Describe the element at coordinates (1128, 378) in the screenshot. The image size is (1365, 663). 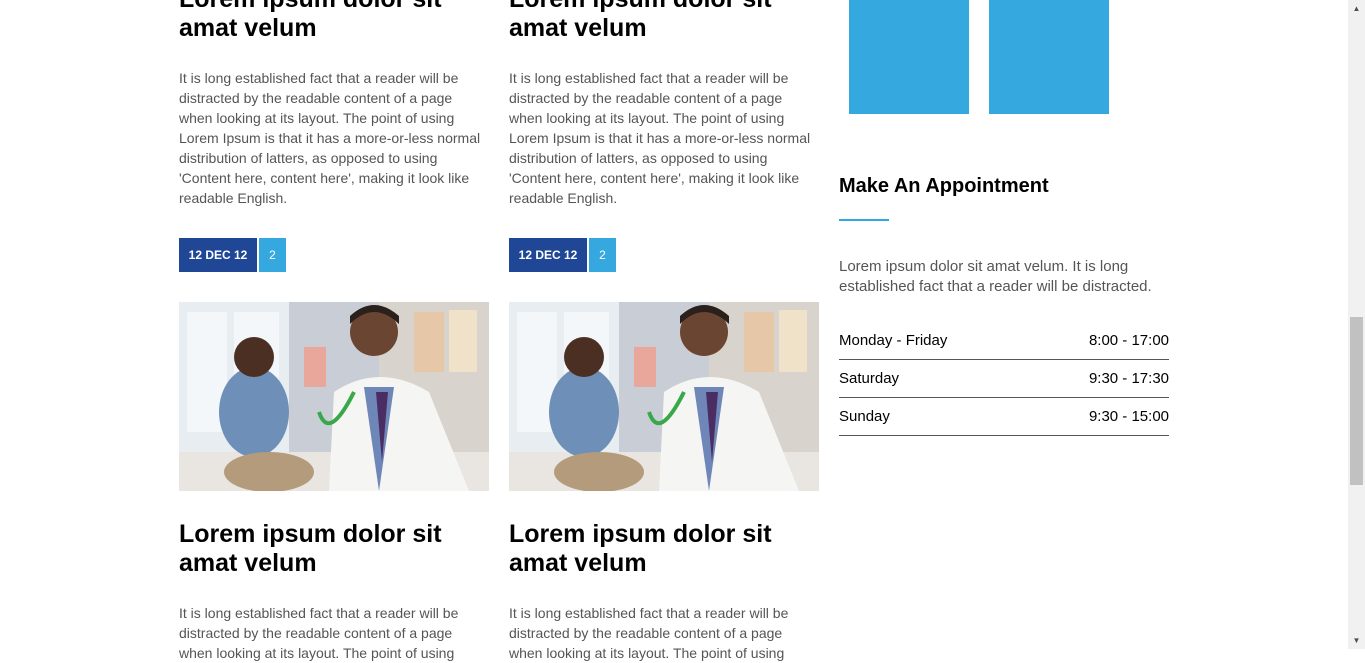
I see `hours-time: 9:30 - 17:30` at that location.